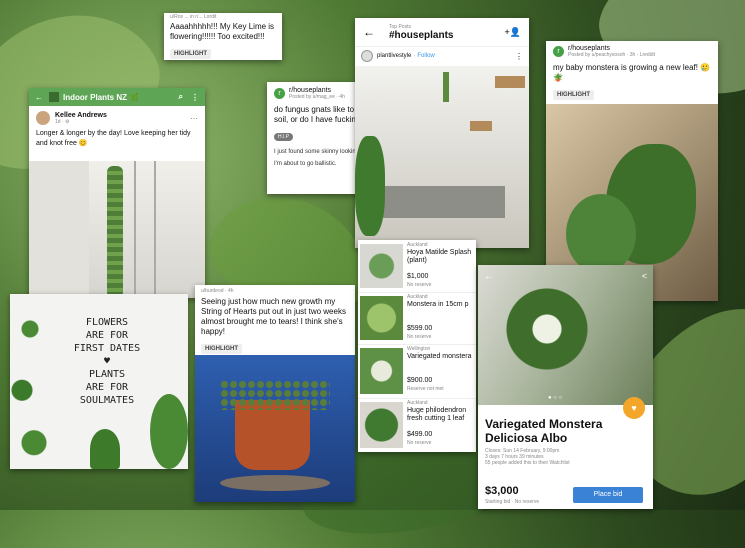 The width and height of the screenshot is (745, 548). I want to click on board-line: SOULMATES, so click(107, 400).